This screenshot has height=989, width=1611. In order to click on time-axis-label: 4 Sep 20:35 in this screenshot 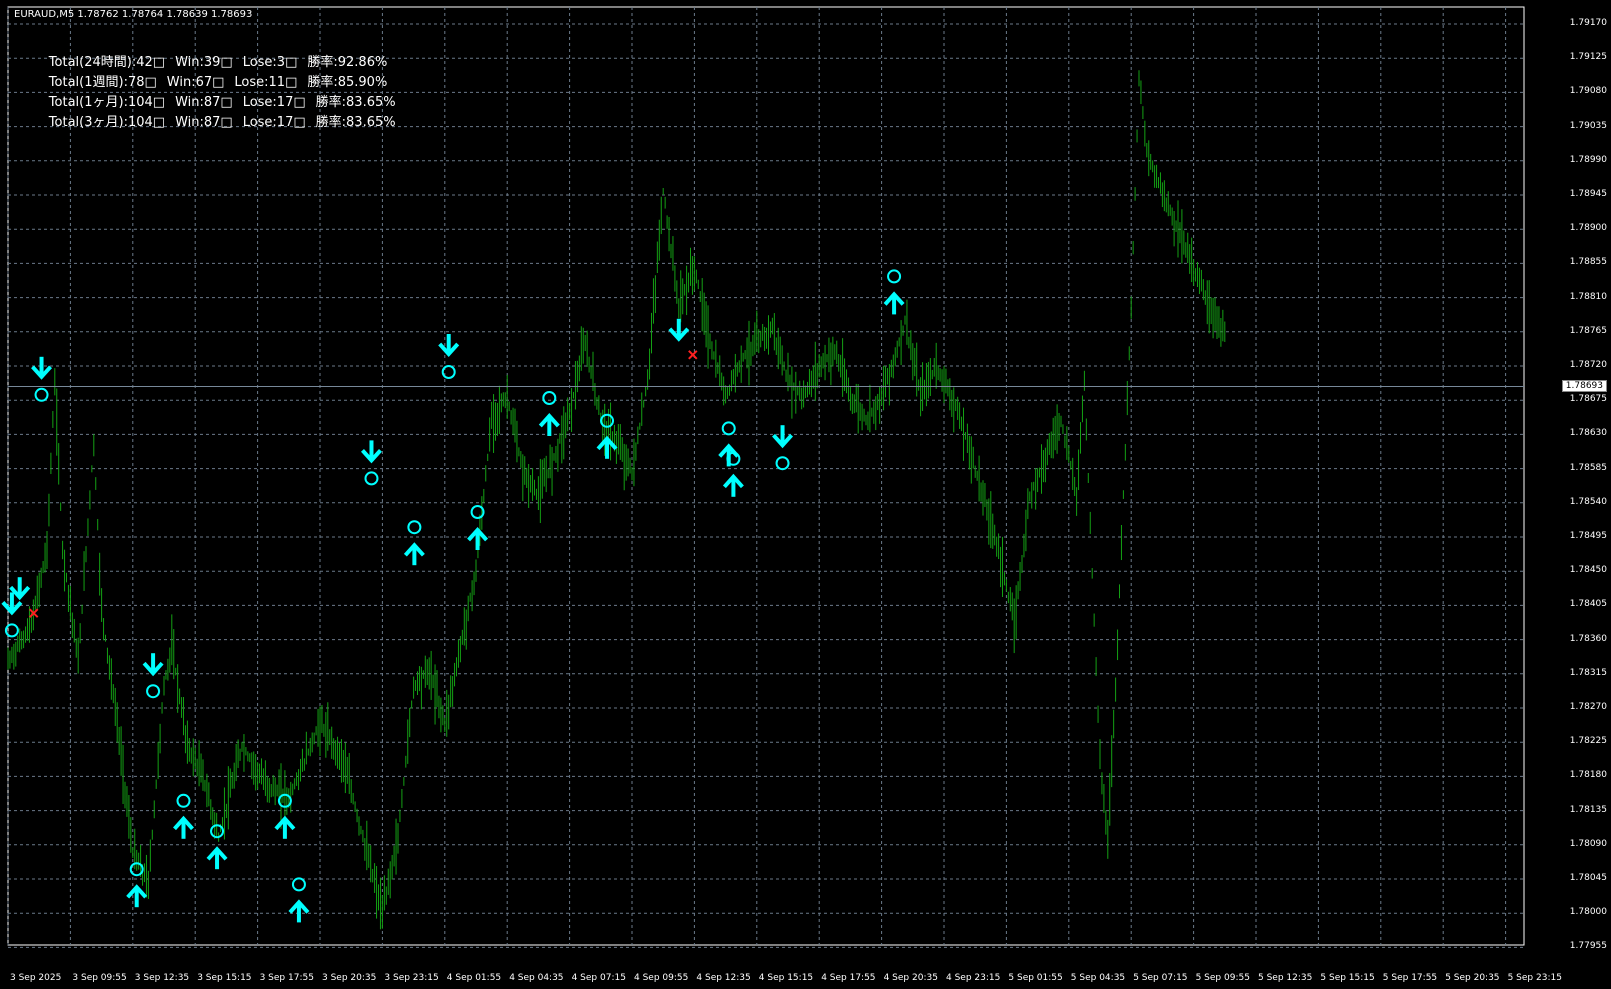, I will do `click(910, 978)`.